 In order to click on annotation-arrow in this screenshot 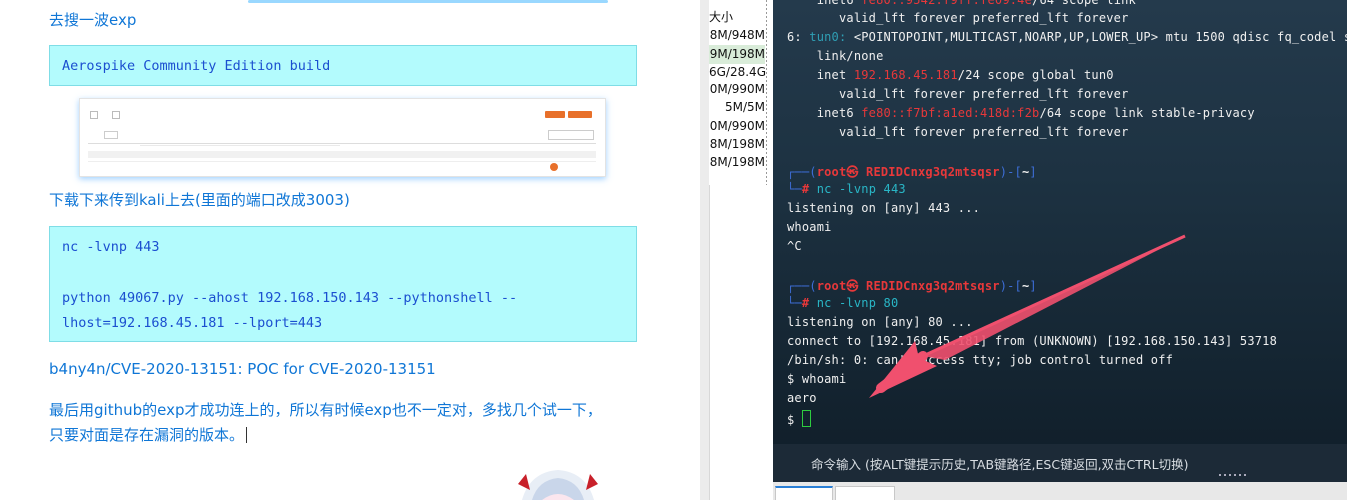, I will do `click(1027, 316)`.